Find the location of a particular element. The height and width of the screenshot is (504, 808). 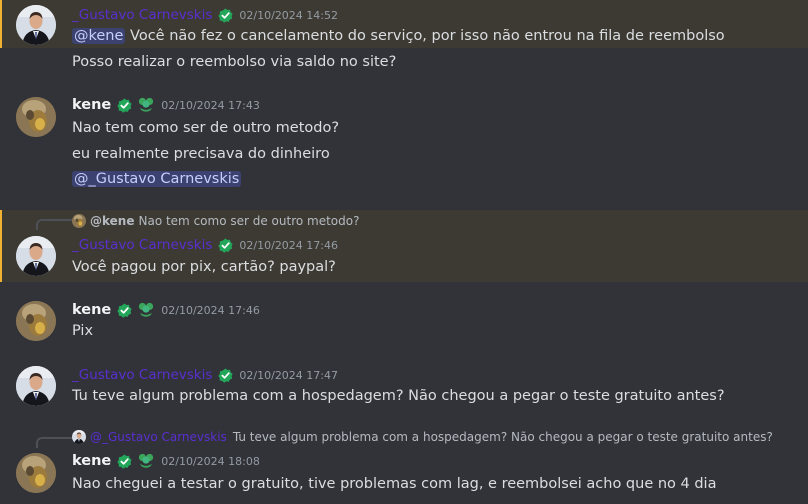

message-header: kene 02/10/2024 17:43 is located at coordinates (166, 105).